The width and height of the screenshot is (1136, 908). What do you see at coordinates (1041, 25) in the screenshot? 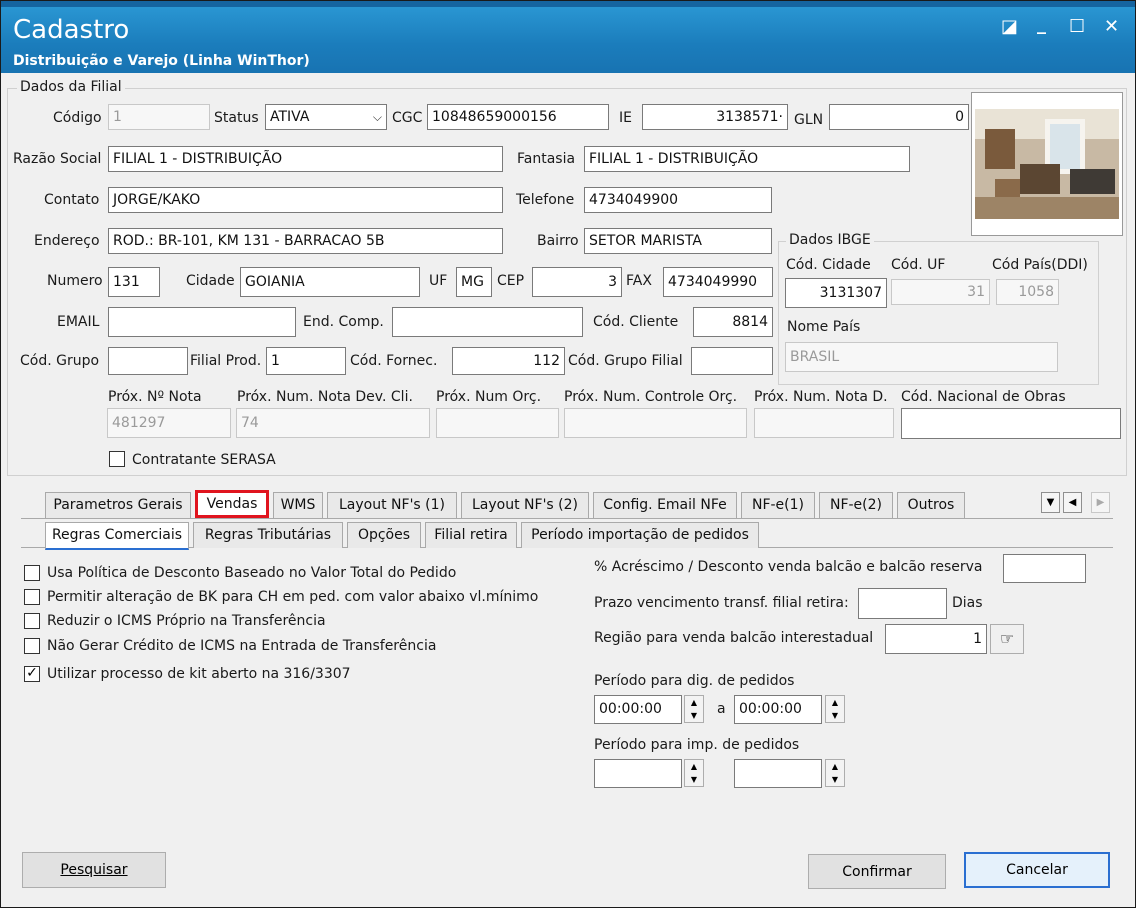
I see `minimize-button: _` at bounding box center [1041, 25].